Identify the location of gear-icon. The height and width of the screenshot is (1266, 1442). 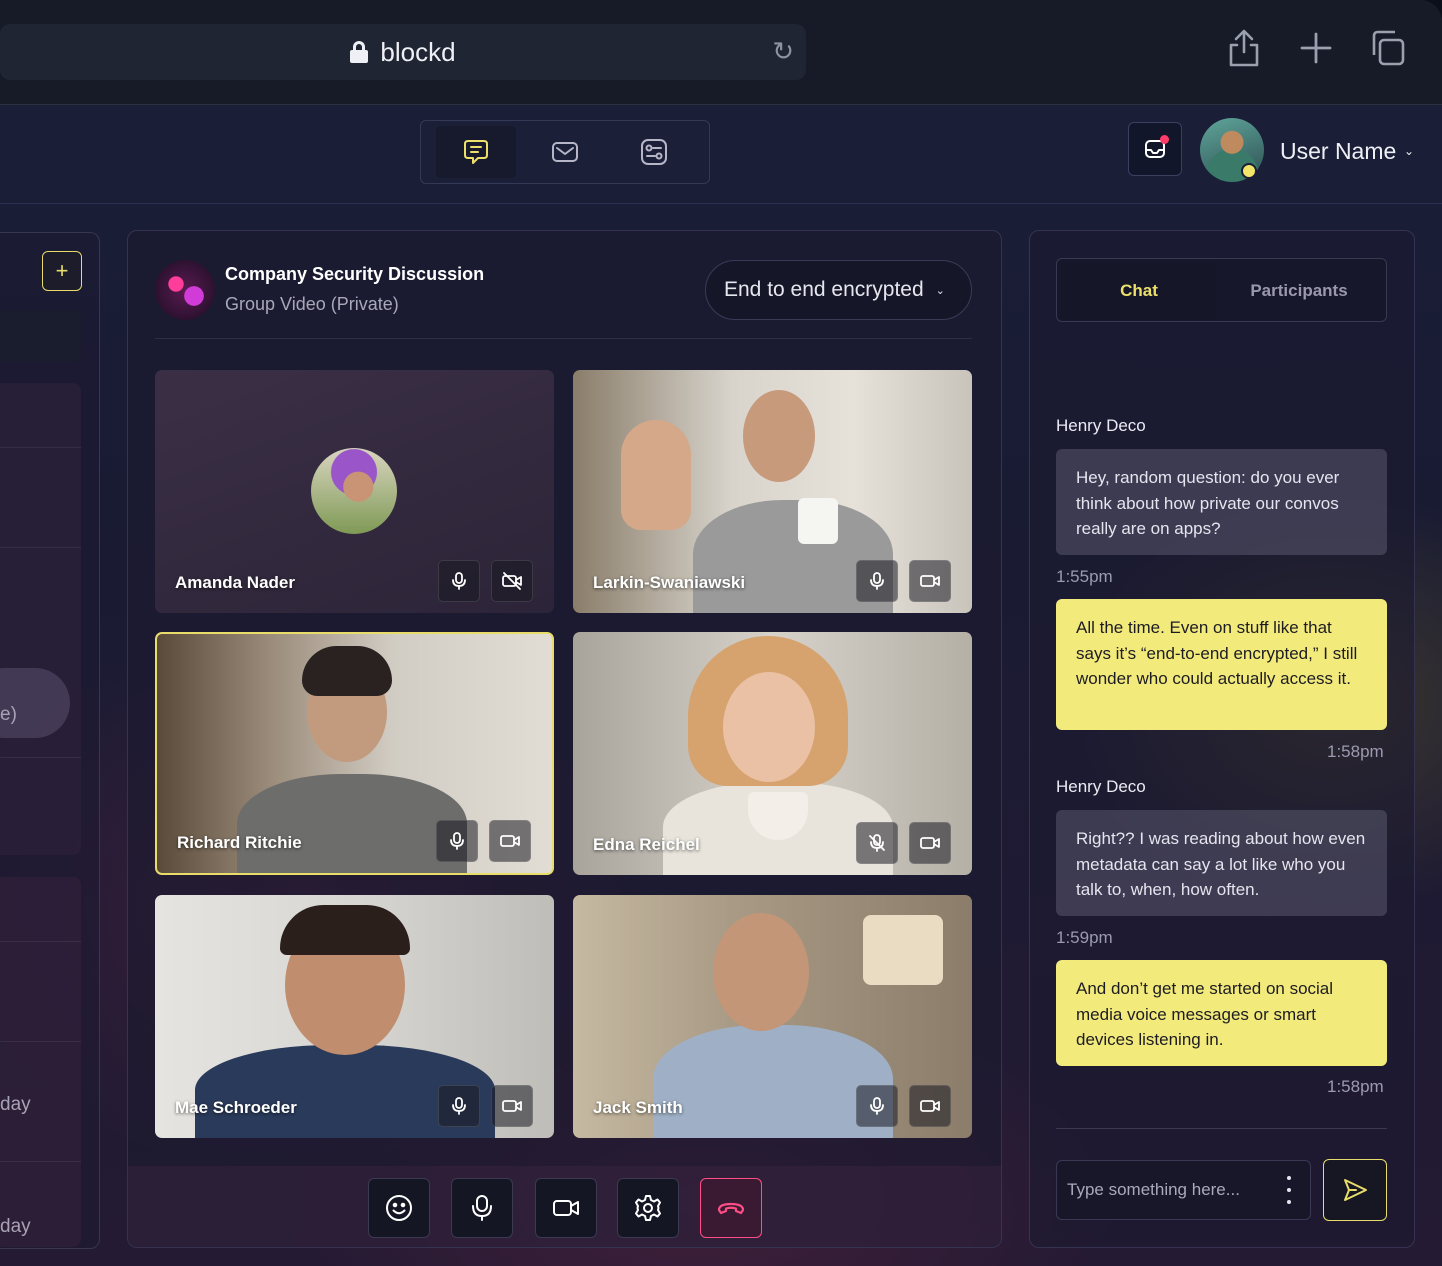
(648, 1208).